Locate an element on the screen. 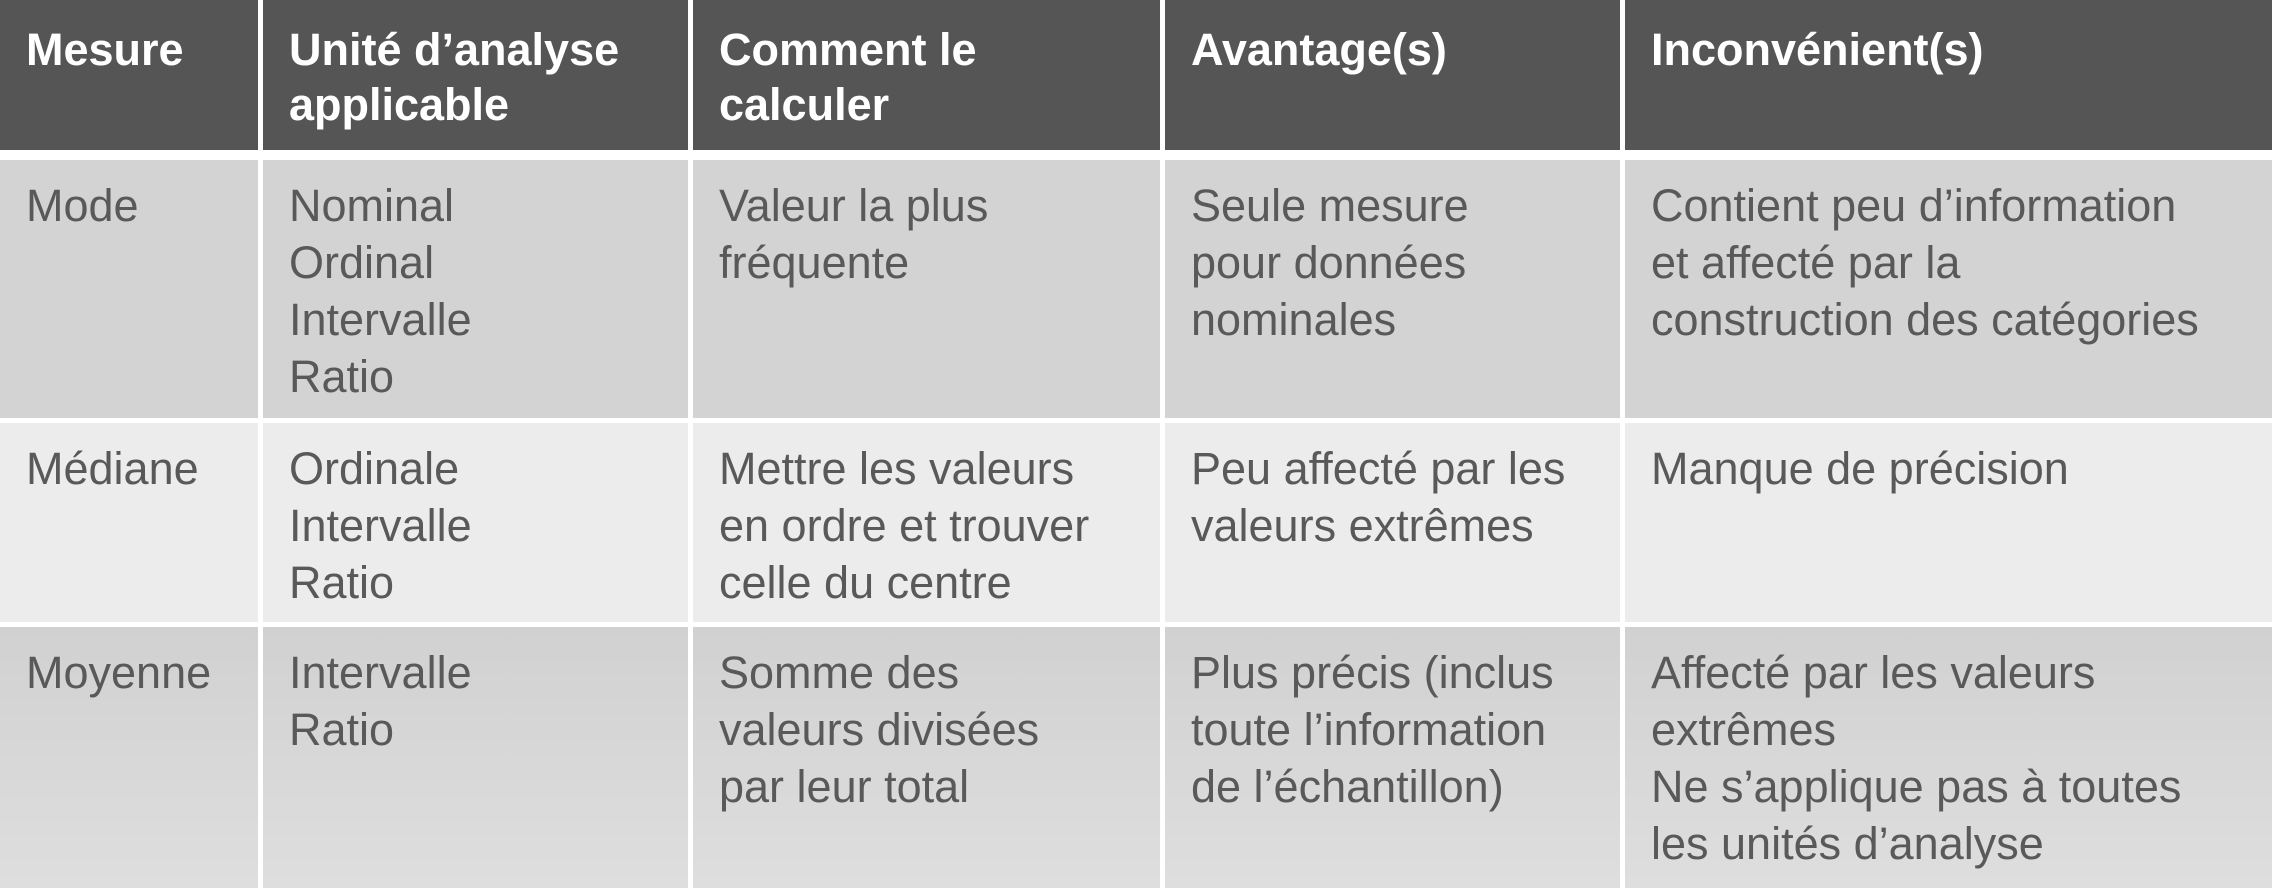  cell-avantages: Seule mesure pour données nominales is located at coordinates (1395, 292).